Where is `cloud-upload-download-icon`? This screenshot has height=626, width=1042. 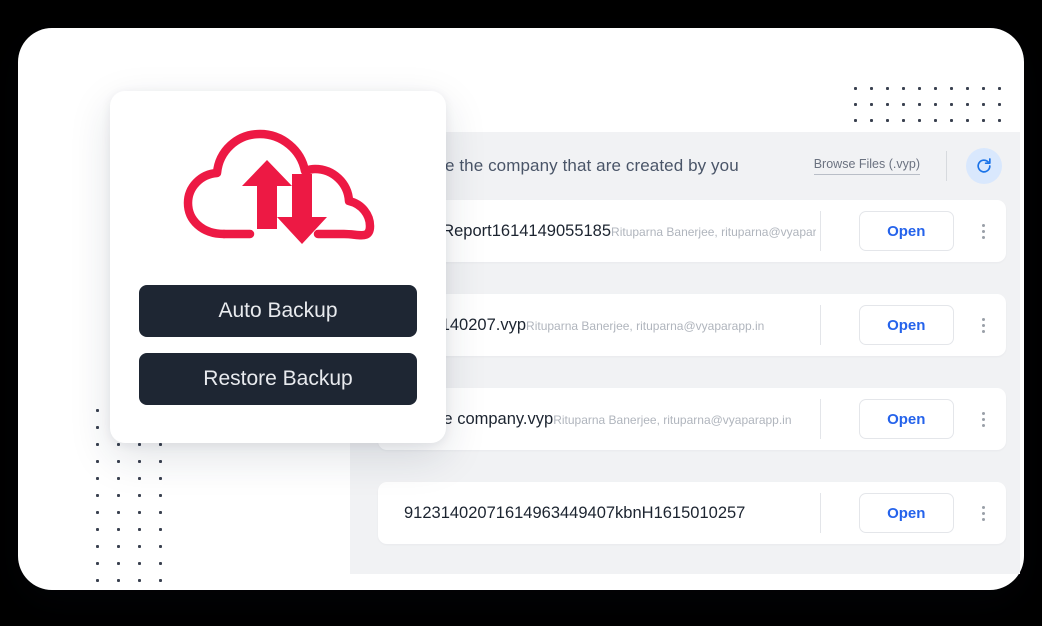 cloud-upload-download-icon is located at coordinates (279, 186).